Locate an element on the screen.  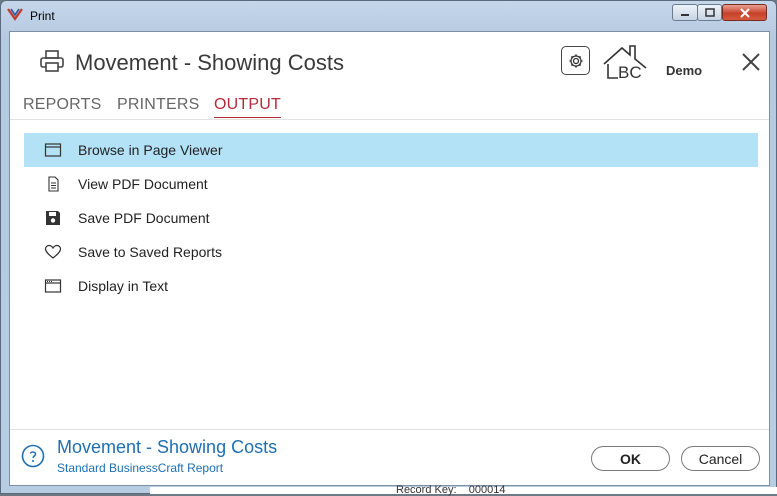
maximize-icon is located at coordinates (709, 12).